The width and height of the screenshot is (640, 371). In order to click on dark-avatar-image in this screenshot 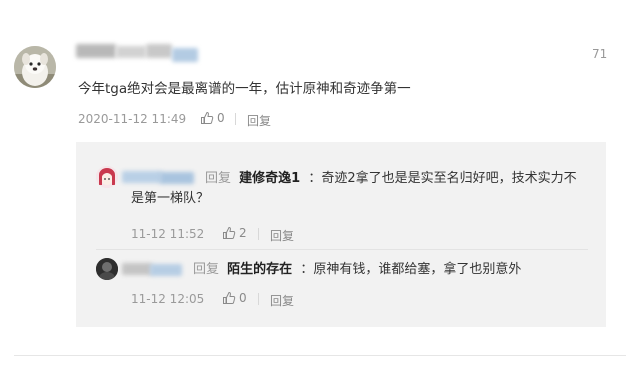, I will do `click(107, 269)`.